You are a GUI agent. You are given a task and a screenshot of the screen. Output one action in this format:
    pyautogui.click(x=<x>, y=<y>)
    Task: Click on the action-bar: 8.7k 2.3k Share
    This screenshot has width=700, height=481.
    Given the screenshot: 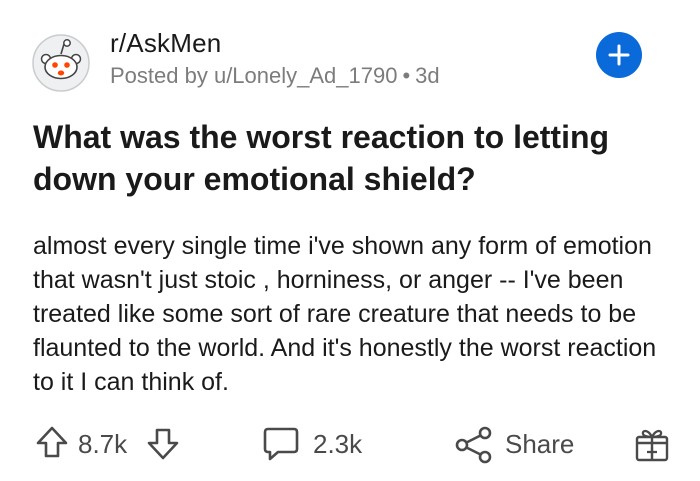 What is the action you would take?
    pyautogui.click(x=350, y=445)
    